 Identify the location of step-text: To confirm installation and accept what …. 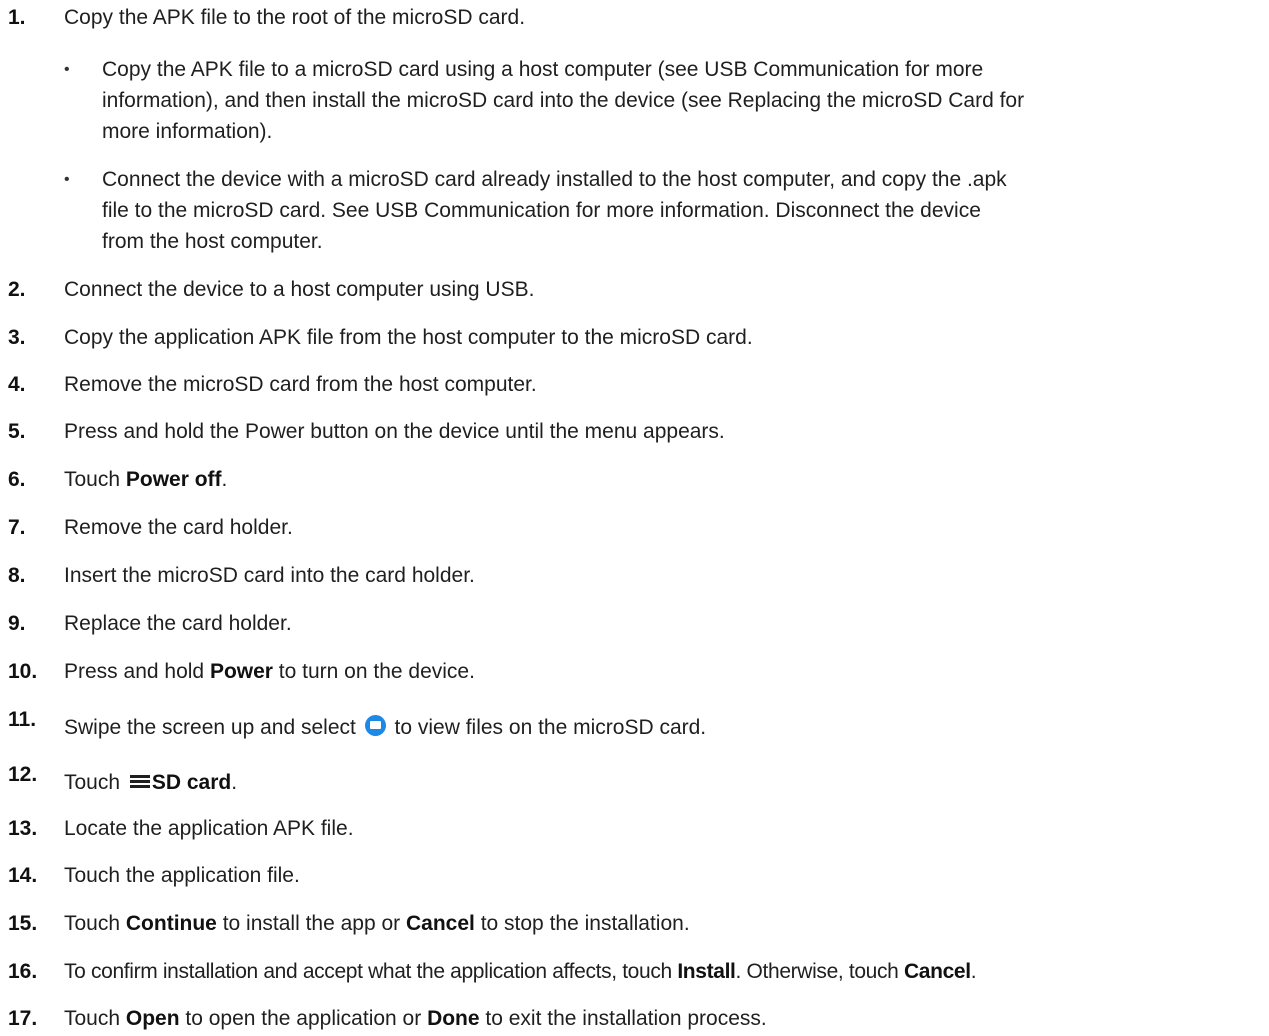
(661, 971).